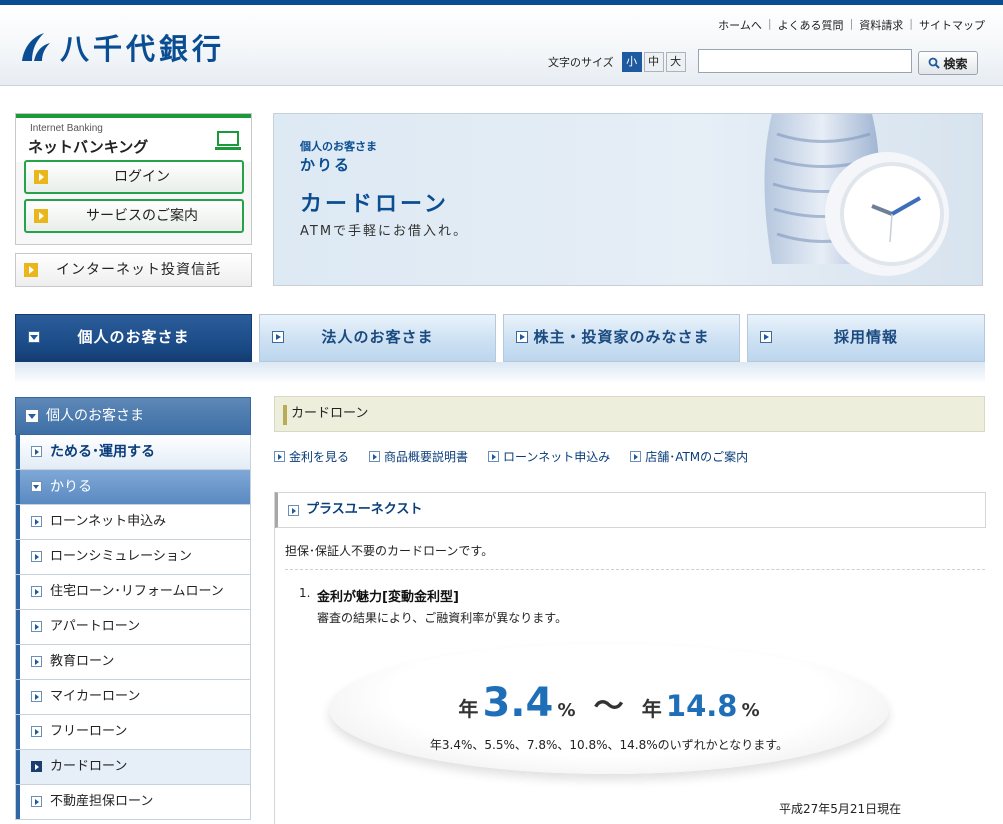  Describe the element at coordinates (102, 452) in the screenshot. I see `sidebar-item-label: ためる･運用する` at that location.